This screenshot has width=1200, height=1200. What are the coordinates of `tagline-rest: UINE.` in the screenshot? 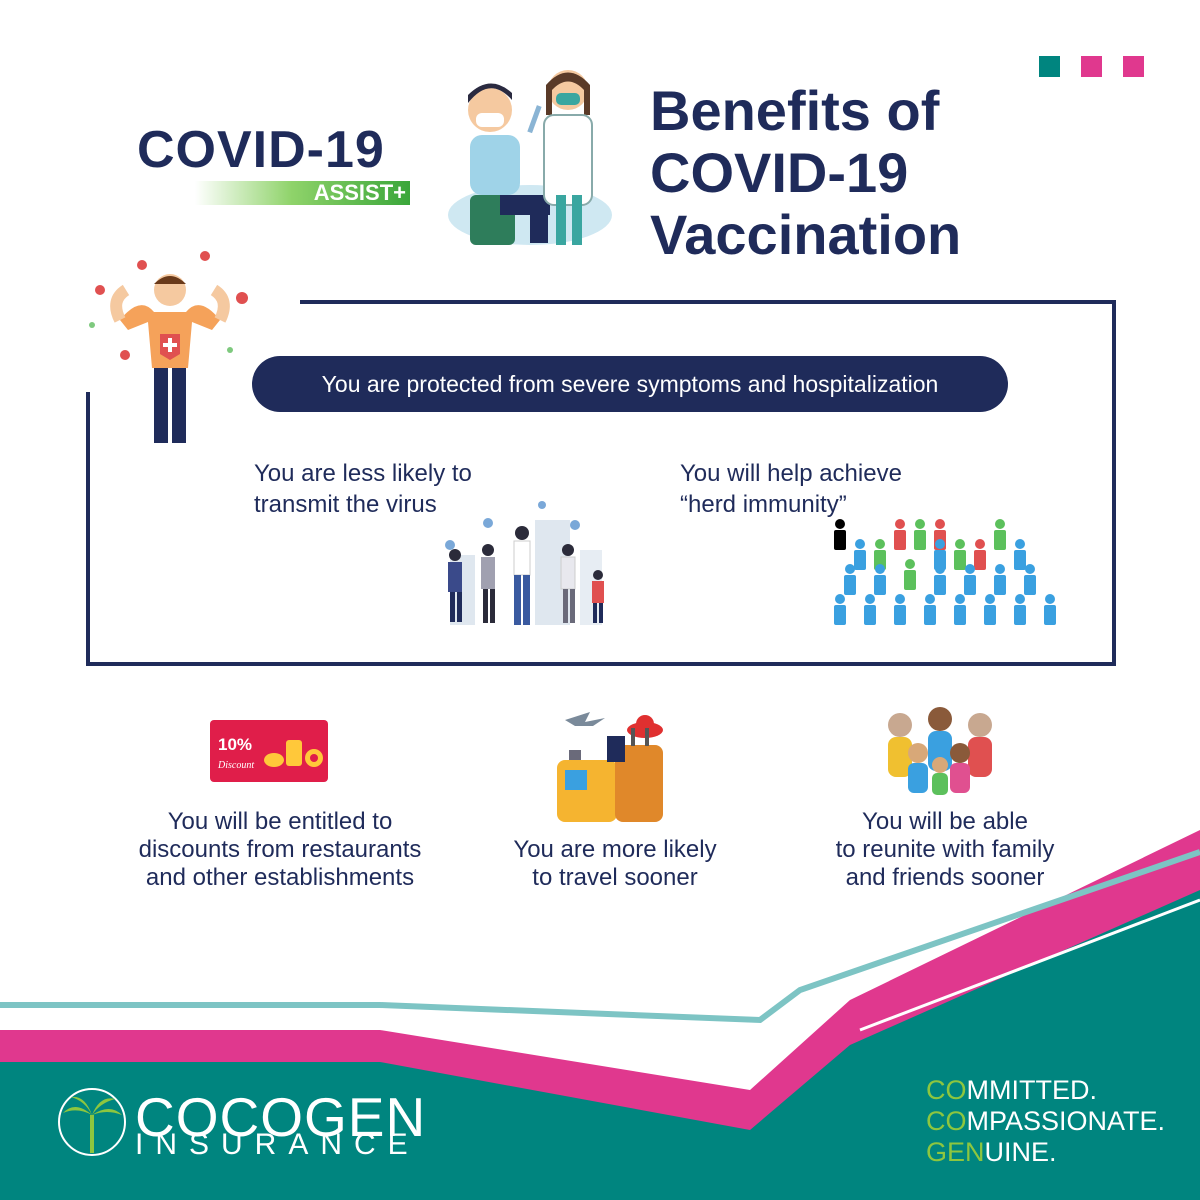 It's located at (1020, 1152).